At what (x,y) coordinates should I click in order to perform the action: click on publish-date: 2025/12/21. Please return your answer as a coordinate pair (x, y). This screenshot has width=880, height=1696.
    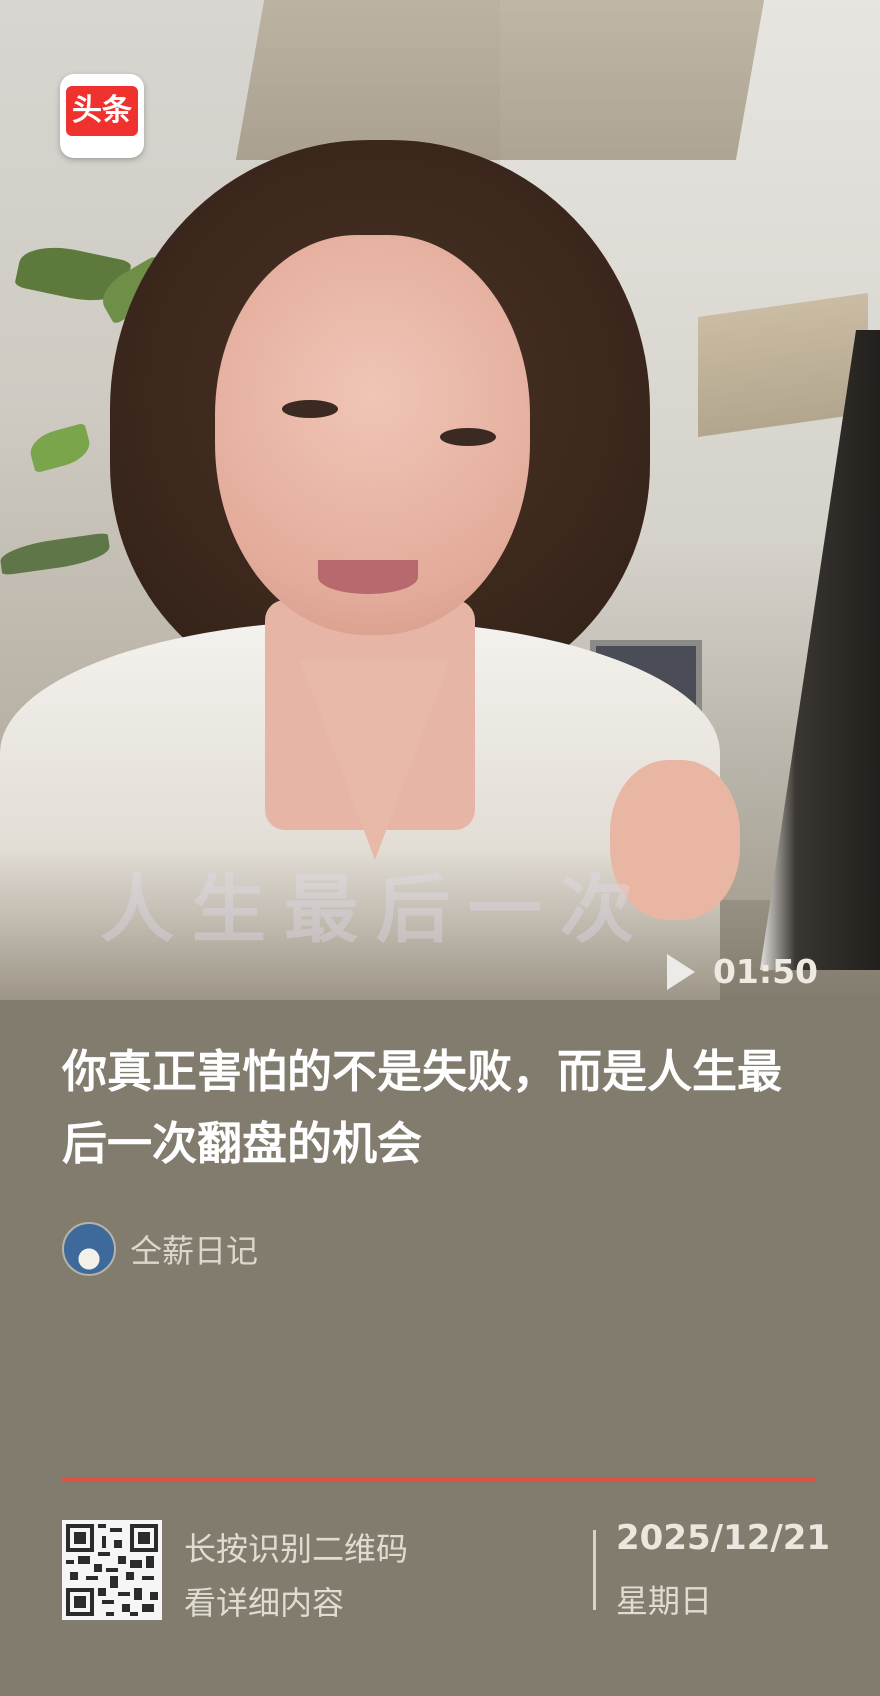
    Looking at the image, I should click on (723, 1538).